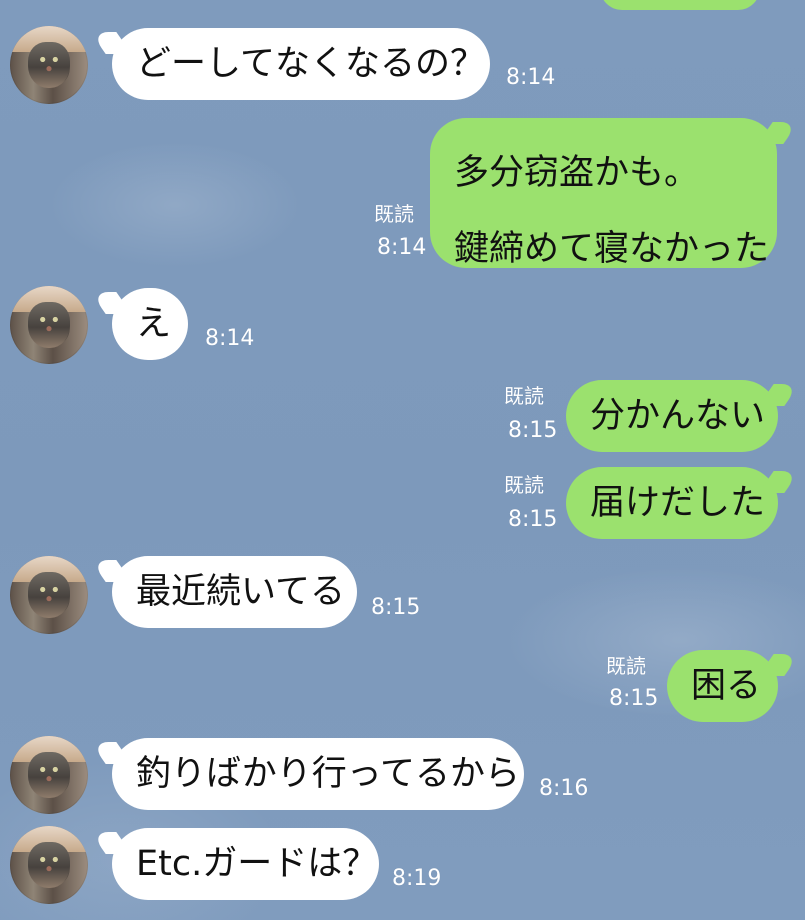  I want to click on incoming-message-bubble: どーしてなくなるの？, so click(301, 64).